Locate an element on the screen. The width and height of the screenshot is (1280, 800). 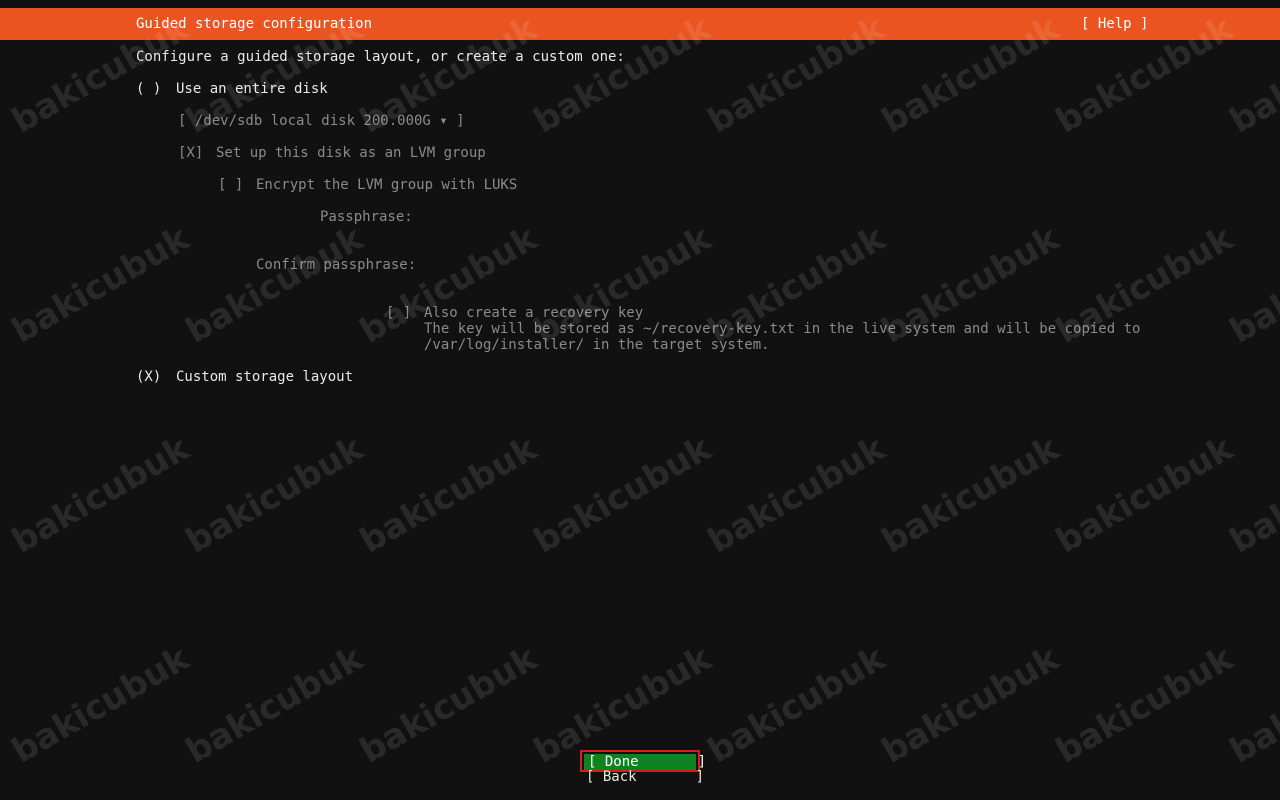
recovery-key-label: Also create a recovery key is located at coordinates (534, 313).